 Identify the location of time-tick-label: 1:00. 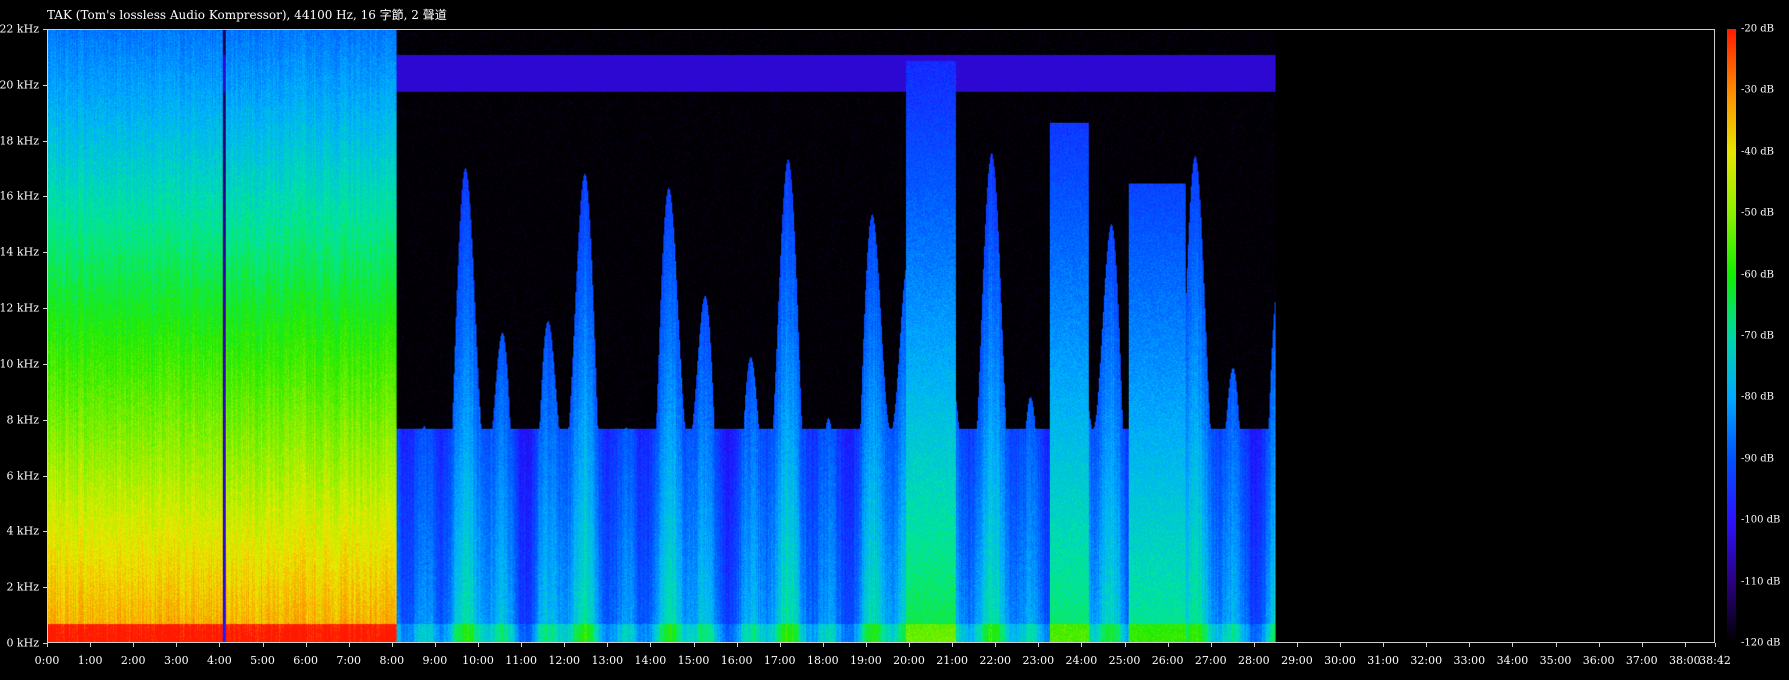
(90, 660).